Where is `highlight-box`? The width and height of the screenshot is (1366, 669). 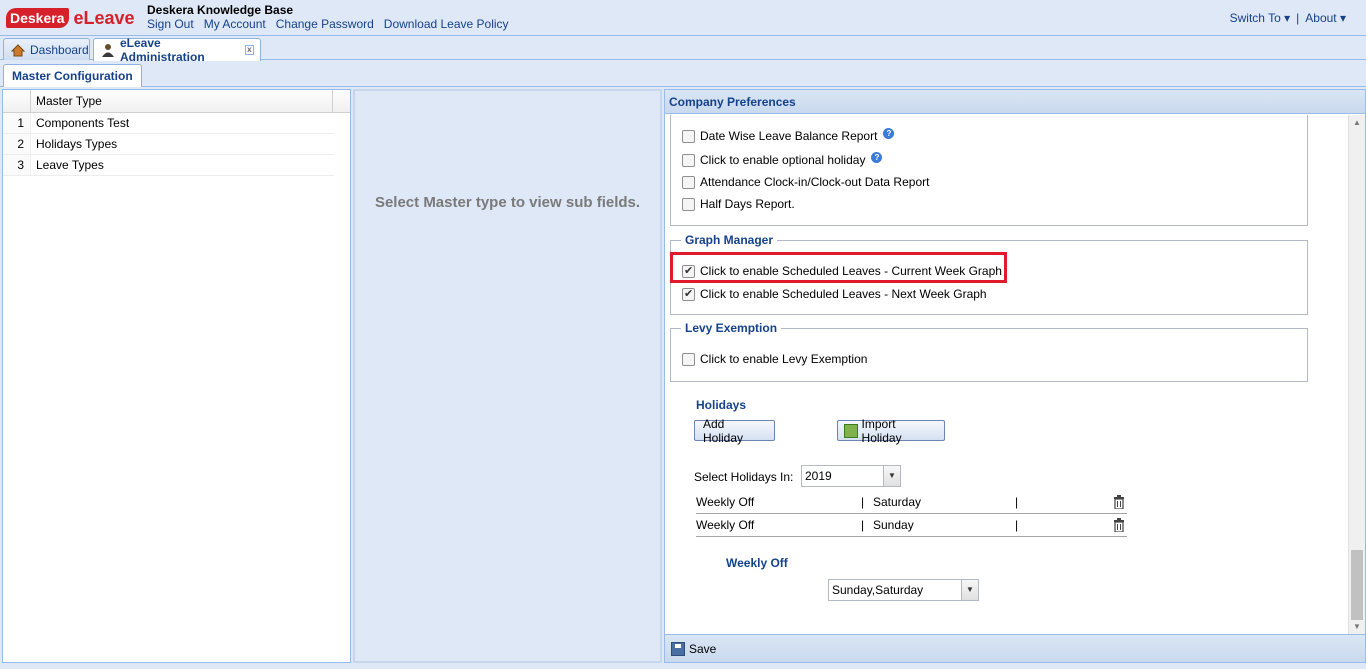 highlight-box is located at coordinates (838, 267).